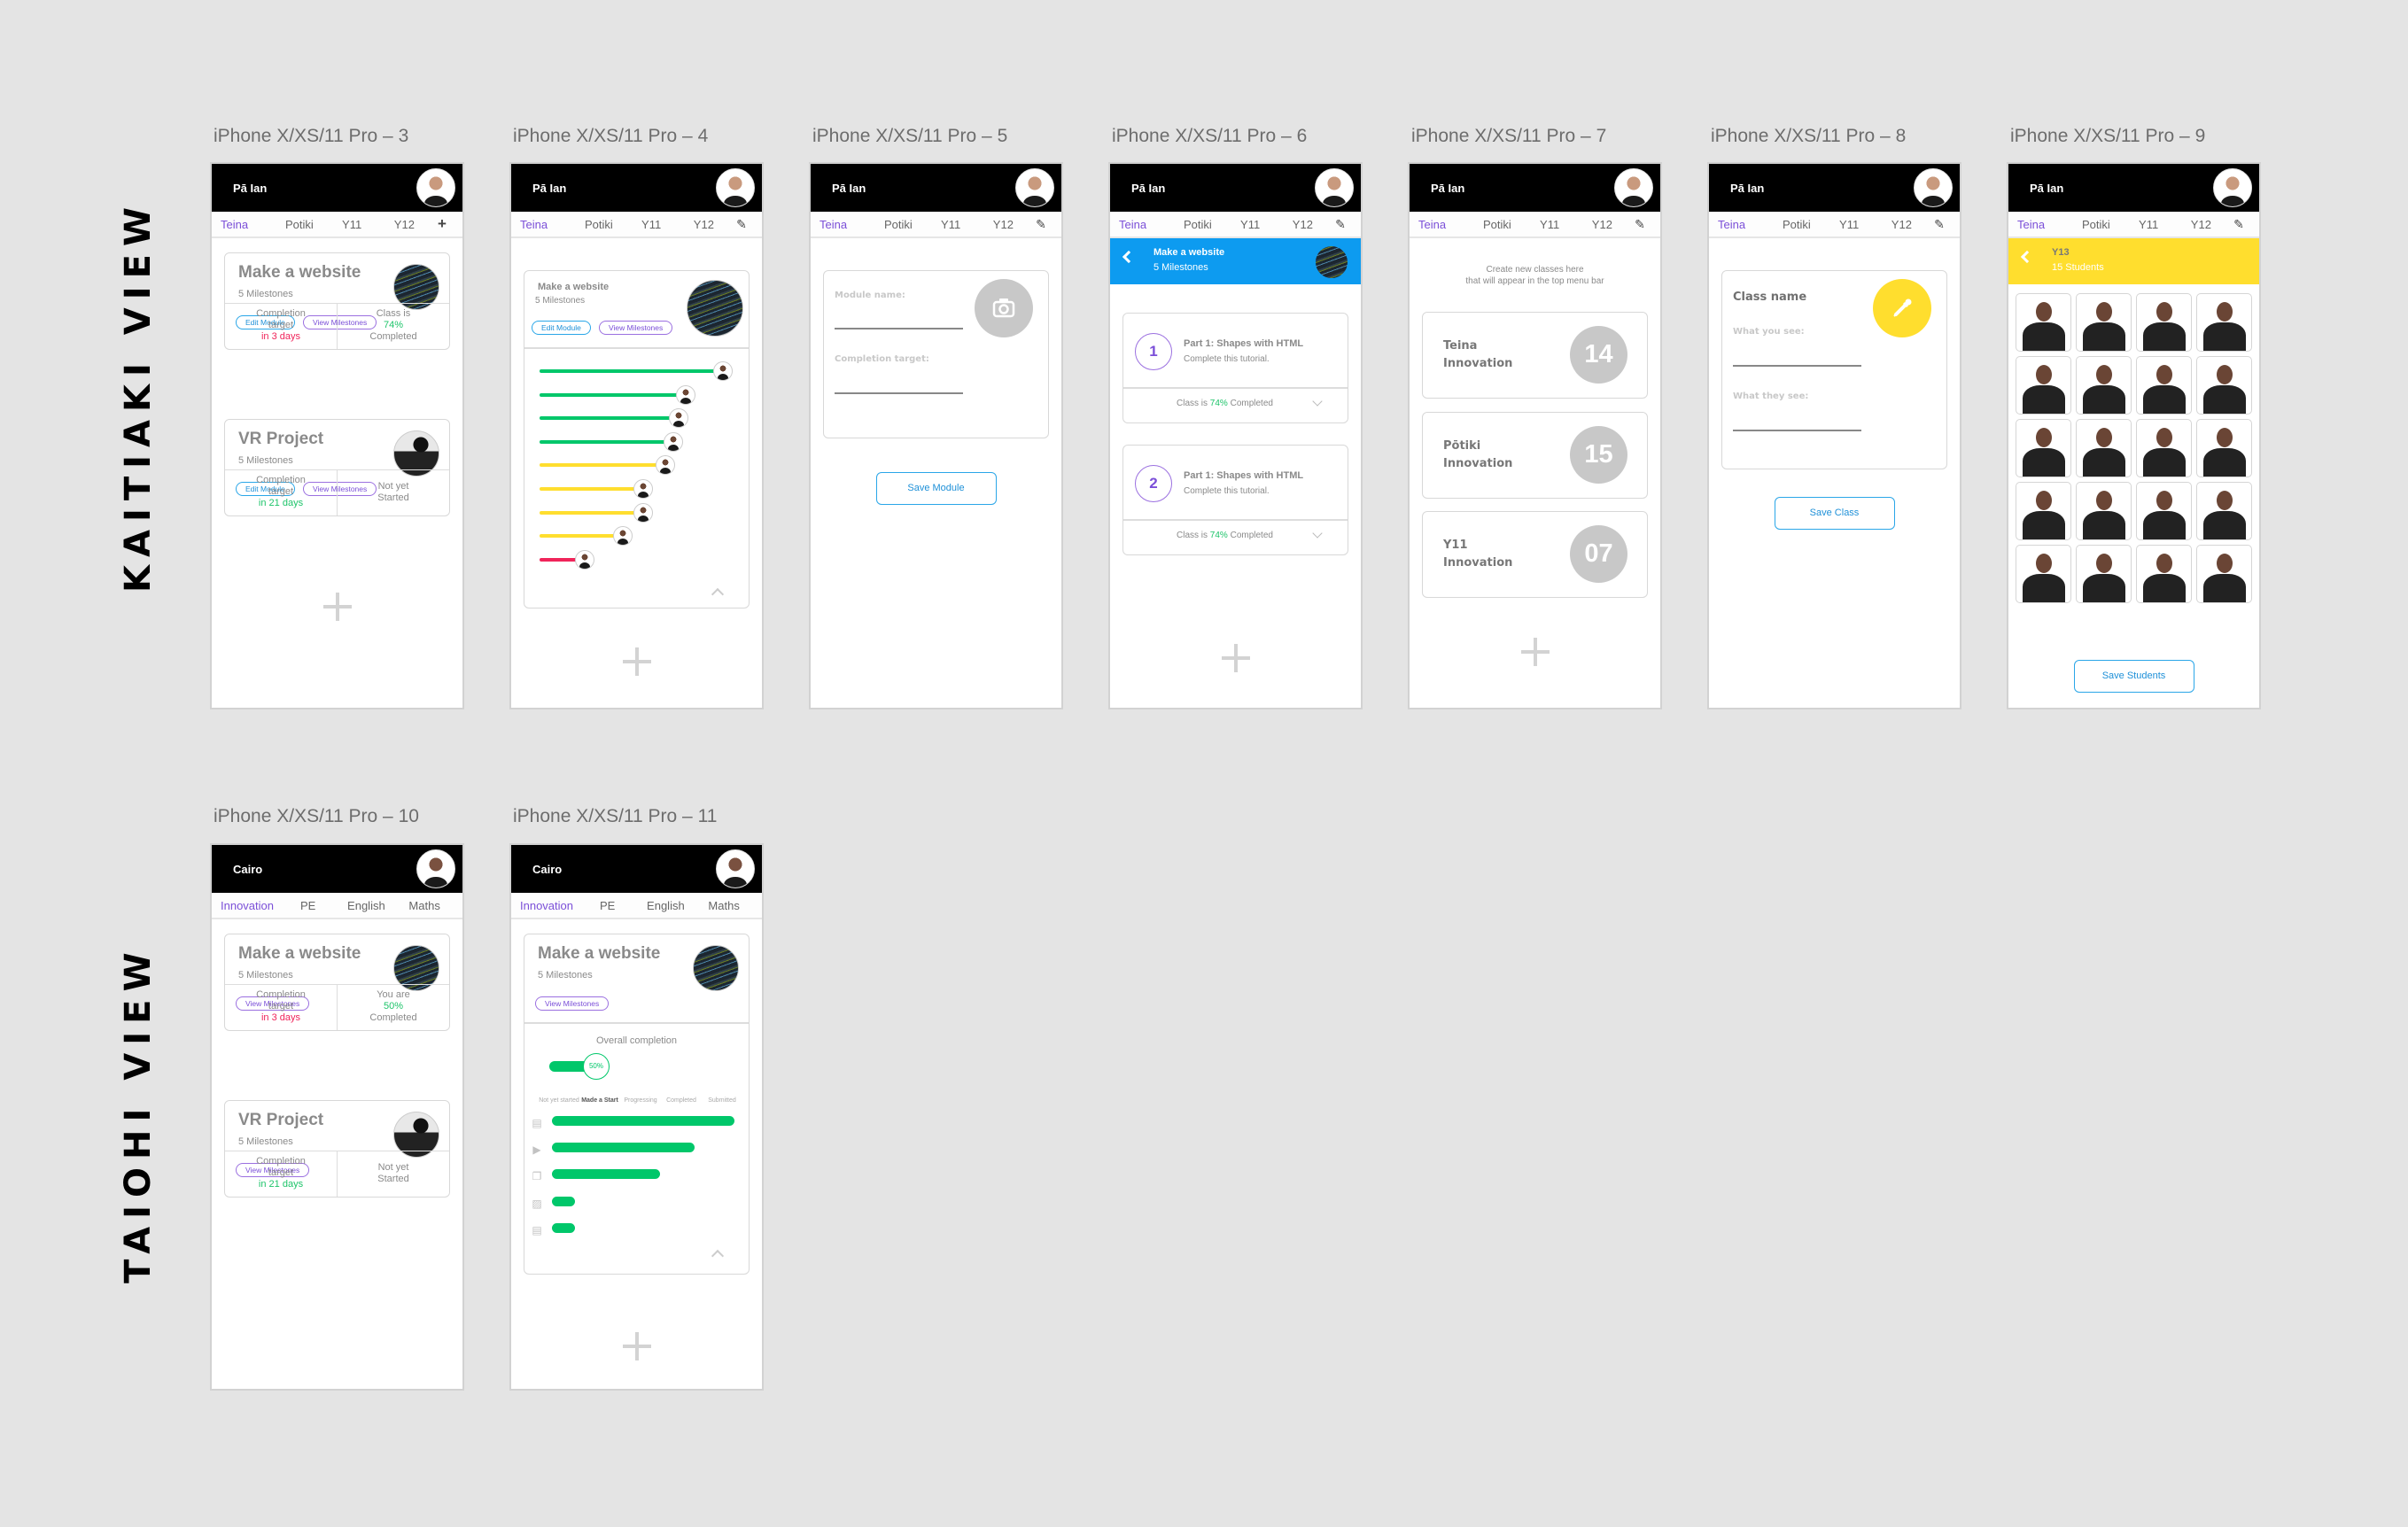 The width and height of the screenshot is (2408, 1527). What do you see at coordinates (899, 393) in the screenshot?
I see `completion-target-input` at bounding box center [899, 393].